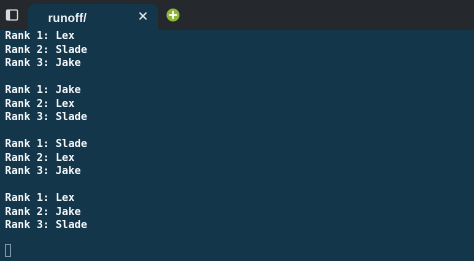 The height and width of the screenshot is (261, 474). What do you see at coordinates (173, 15) in the screenshot?
I see `plus-icon` at bounding box center [173, 15].